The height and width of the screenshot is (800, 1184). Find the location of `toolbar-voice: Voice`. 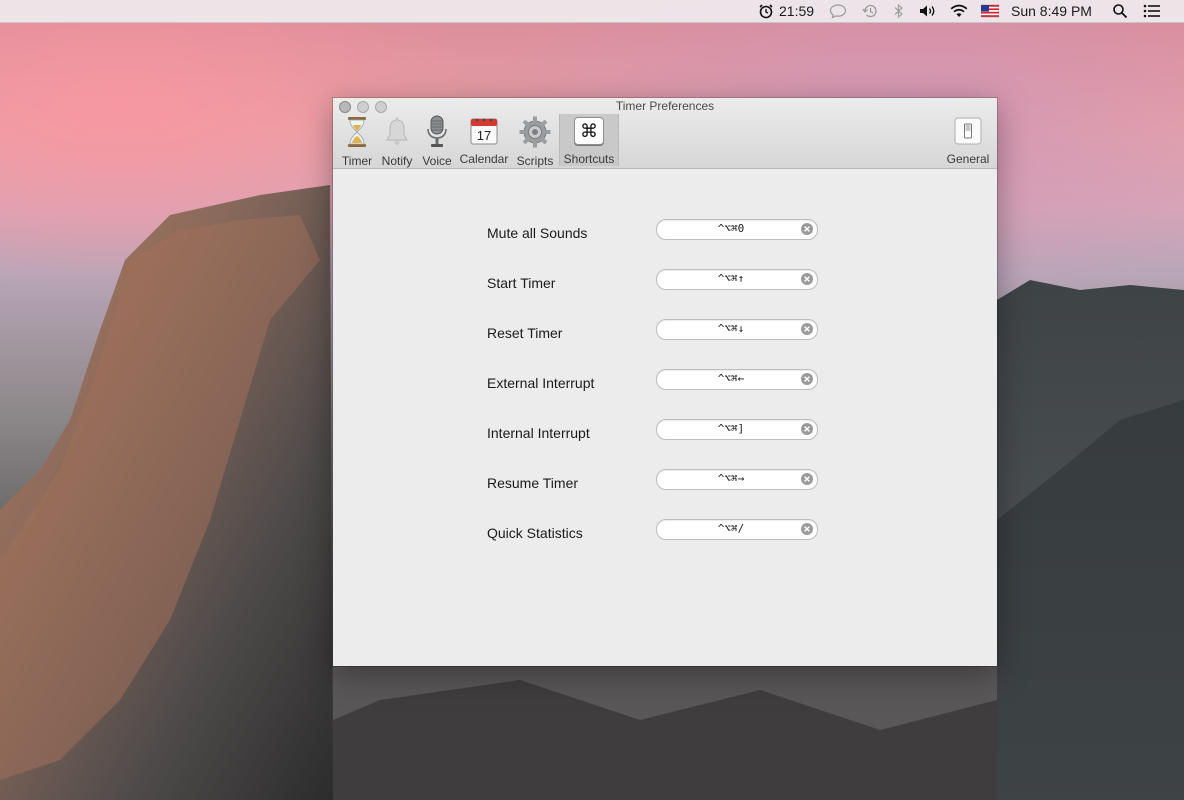

toolbar-voice: Voice is located at coordinates (437, 141).